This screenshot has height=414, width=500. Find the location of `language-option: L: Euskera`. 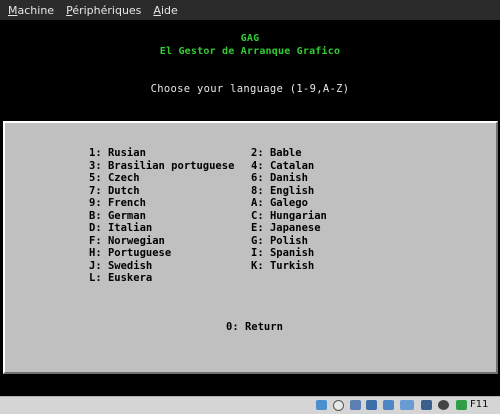

language-option: L: Euskera is located at coordinates (161, 278).